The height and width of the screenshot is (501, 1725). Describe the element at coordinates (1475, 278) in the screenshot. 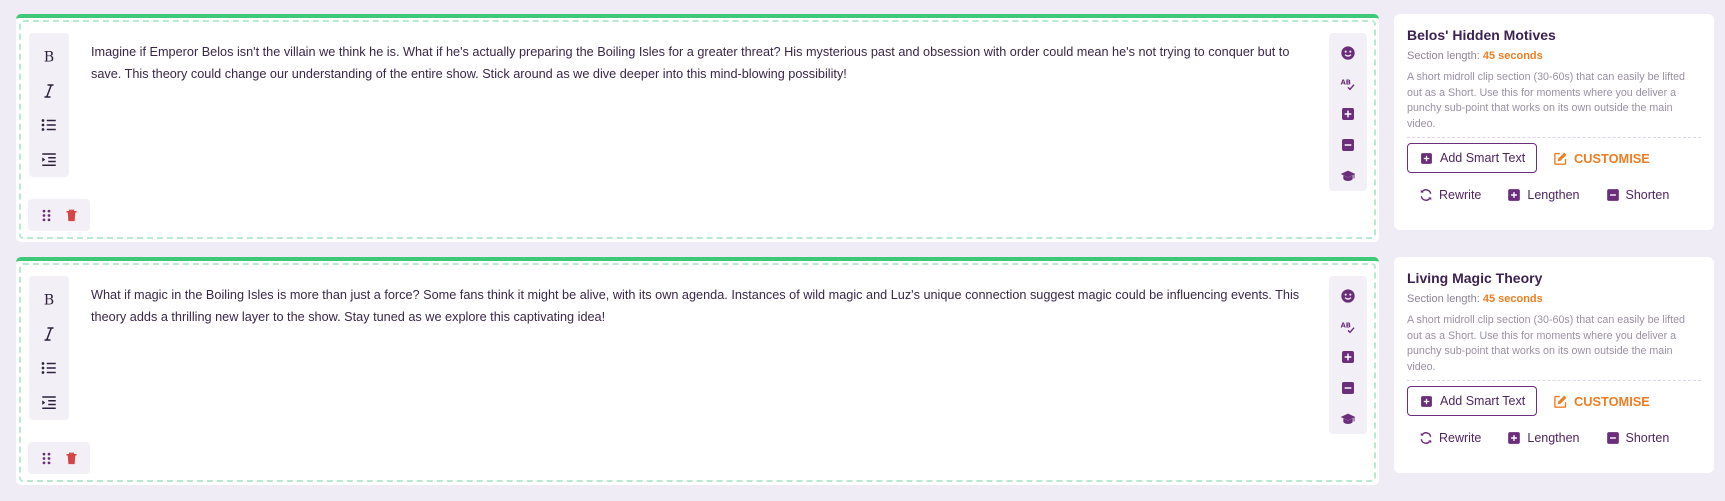

I see `card-title: Living Magic Theory` at that location.